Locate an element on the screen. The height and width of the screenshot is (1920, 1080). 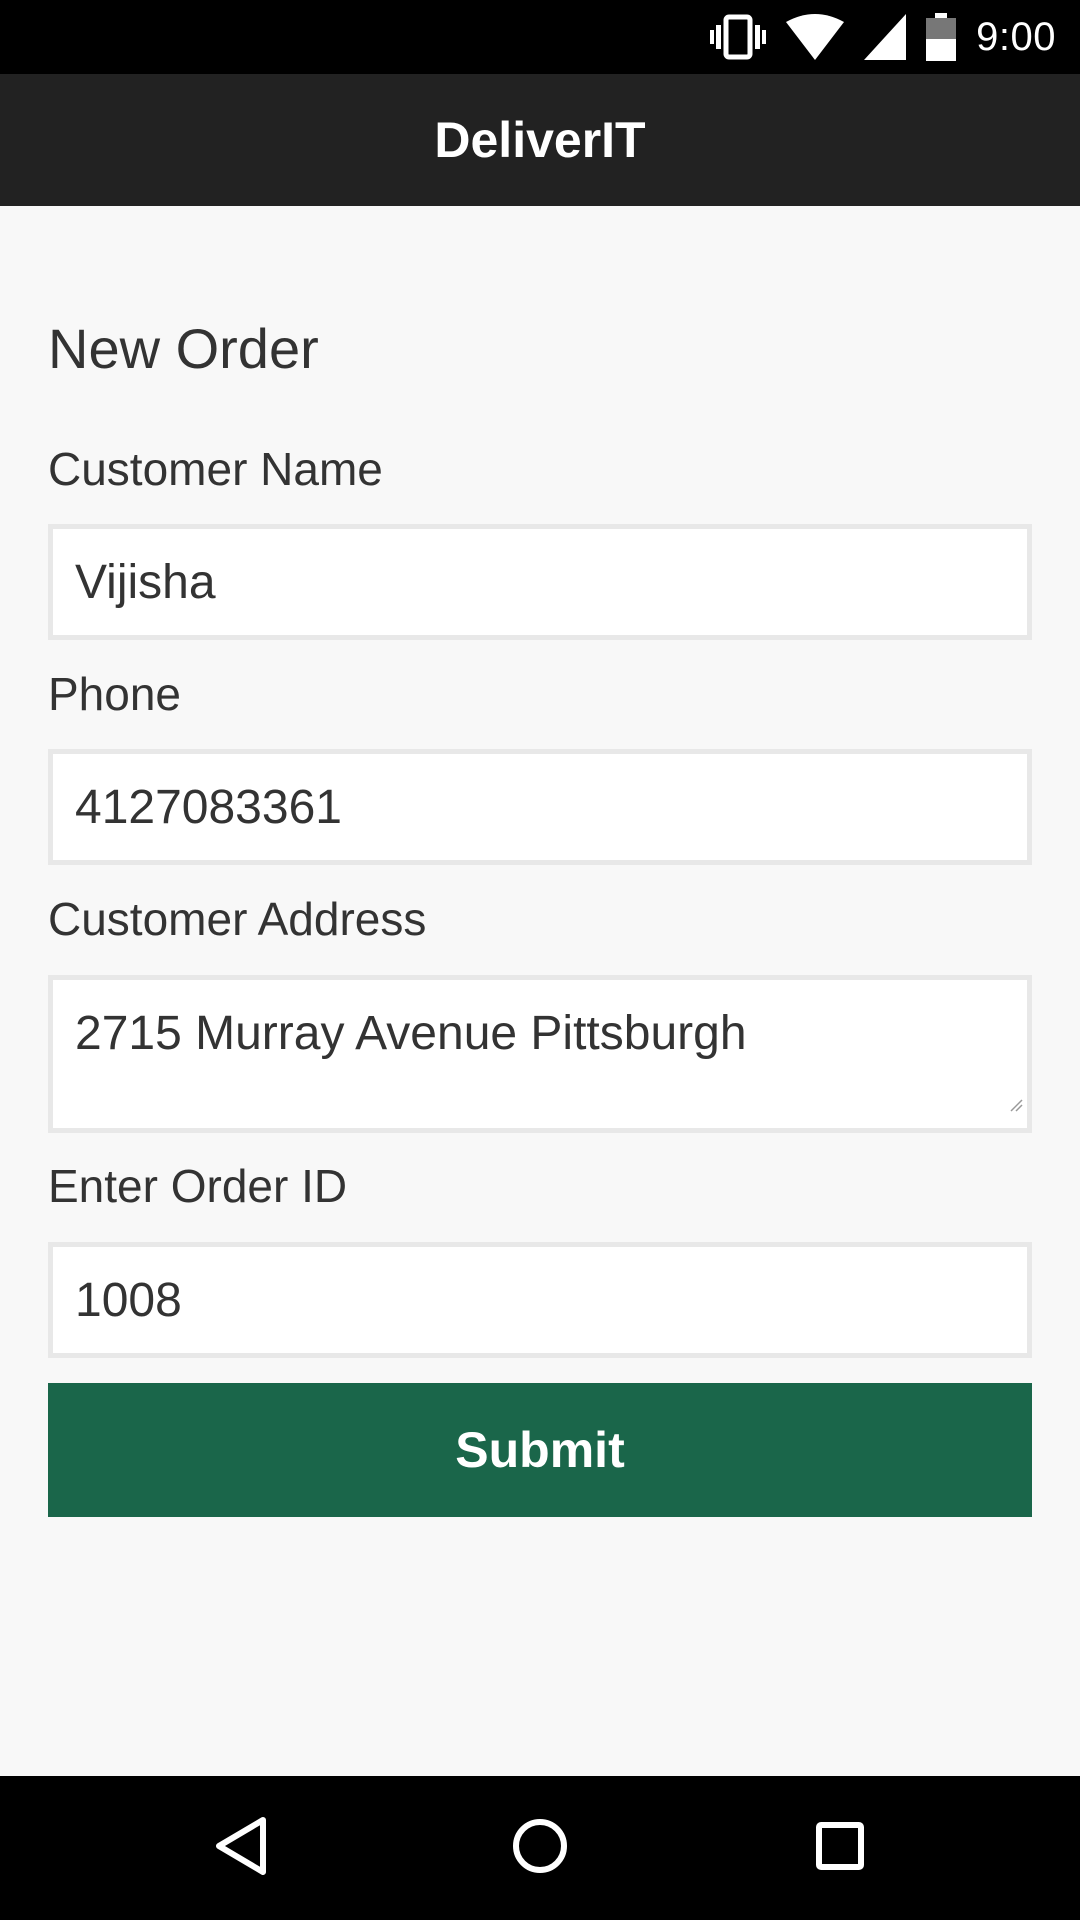
submit-button: Submit is located at coordinates (540, 1450).